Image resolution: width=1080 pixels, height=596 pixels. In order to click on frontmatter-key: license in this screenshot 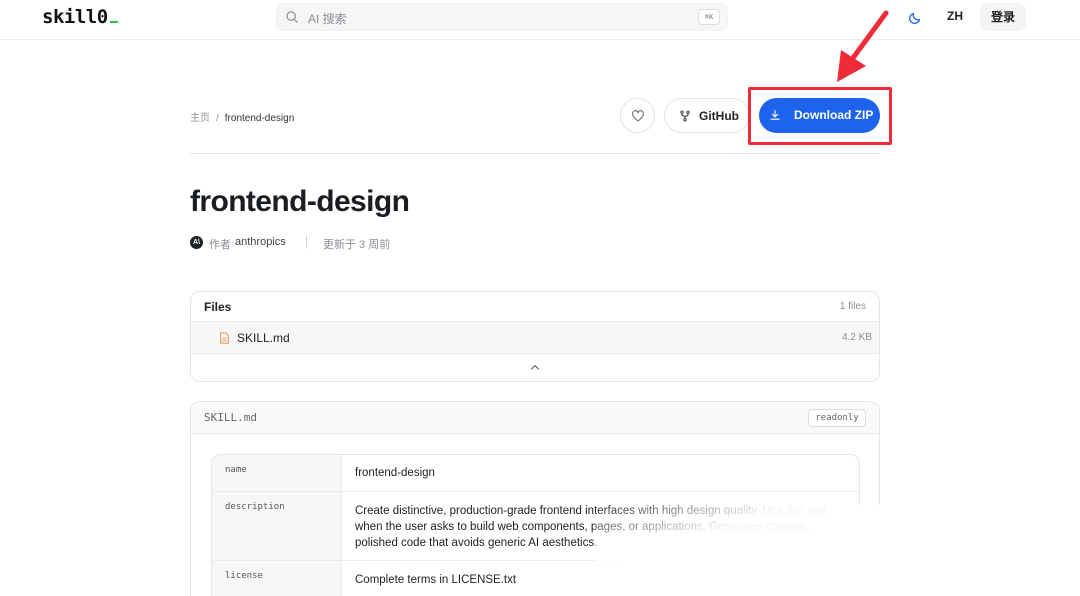, I will do `click(244, 576)`.